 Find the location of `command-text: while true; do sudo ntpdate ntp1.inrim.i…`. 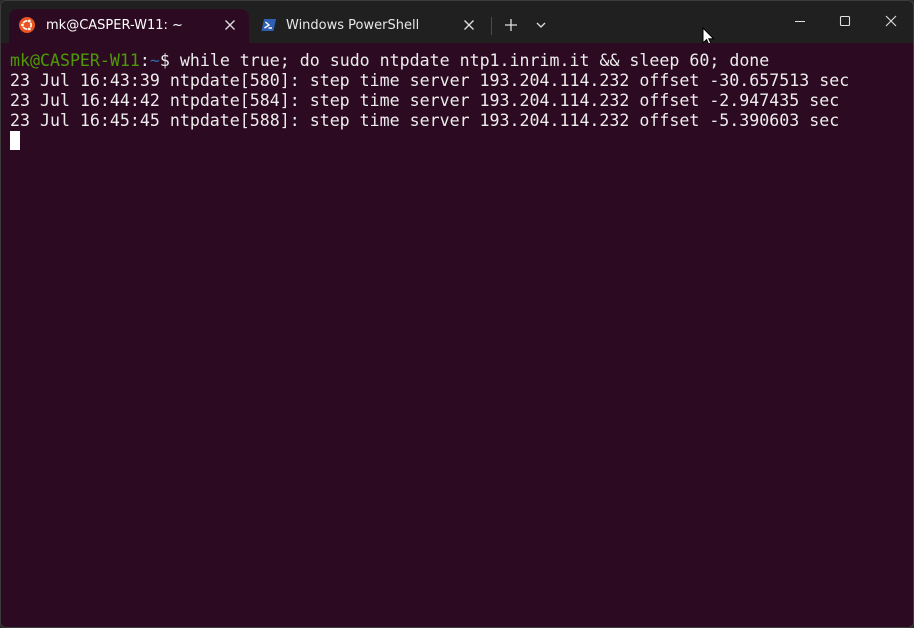

command-text: while true; do sudo ntpdate ntp1.inrim.i… is located at coordinates (474, 60).